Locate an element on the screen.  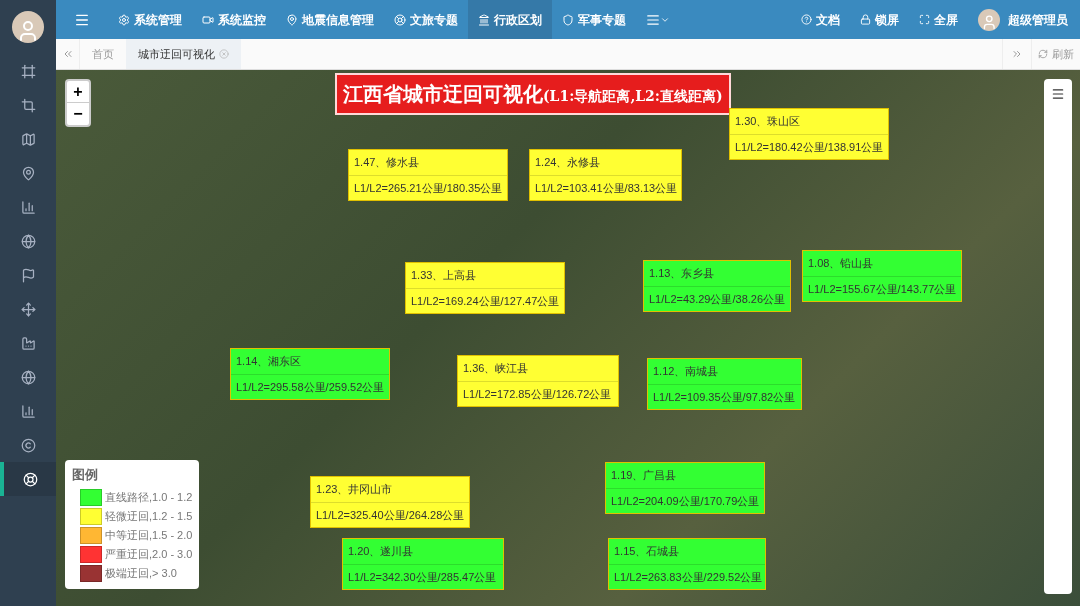
zoom-in-button: + is located at coordinates (78, 92).